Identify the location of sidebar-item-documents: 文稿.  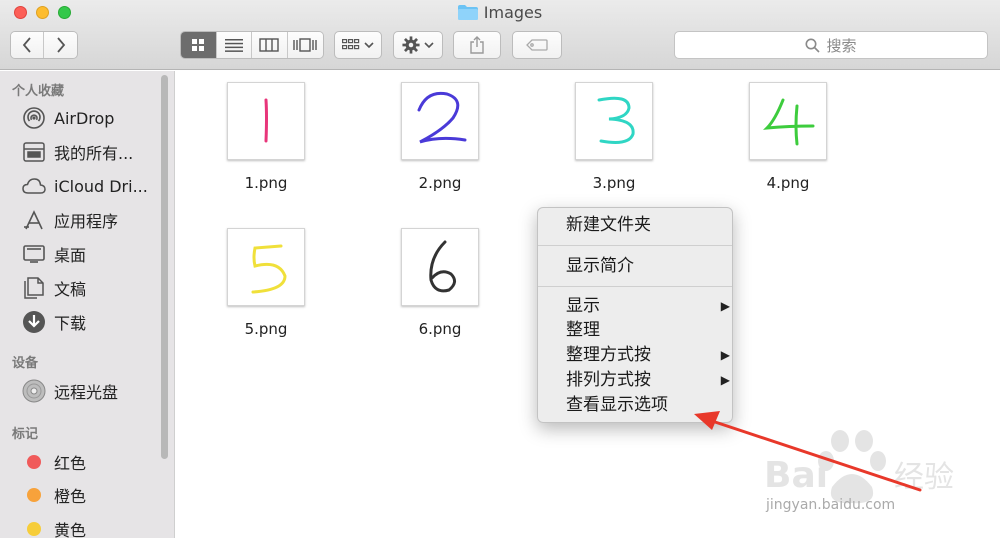
(54, 288).